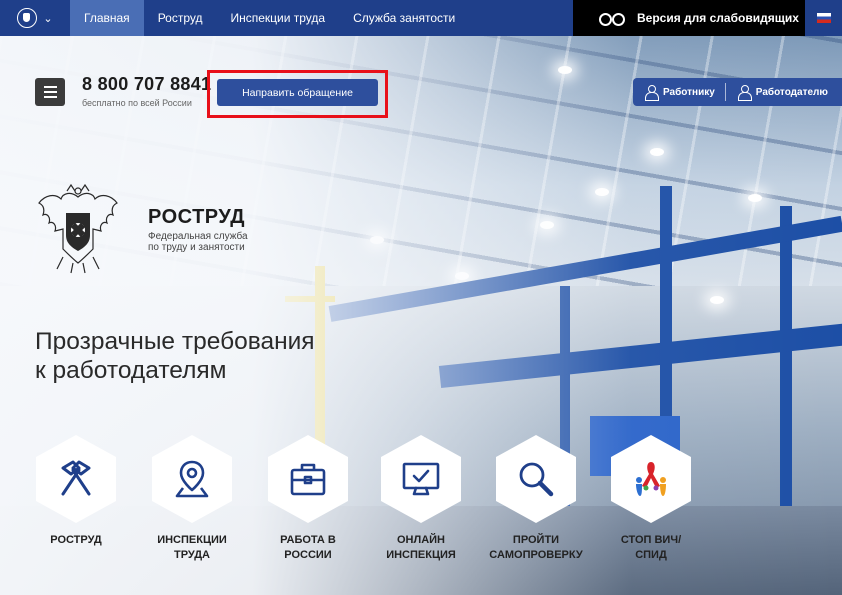  What do you see at coordinates (137, 103) in the screenshot?
I see `hotline-note: бесплатно по всей России` at bounding box center [137, 103].